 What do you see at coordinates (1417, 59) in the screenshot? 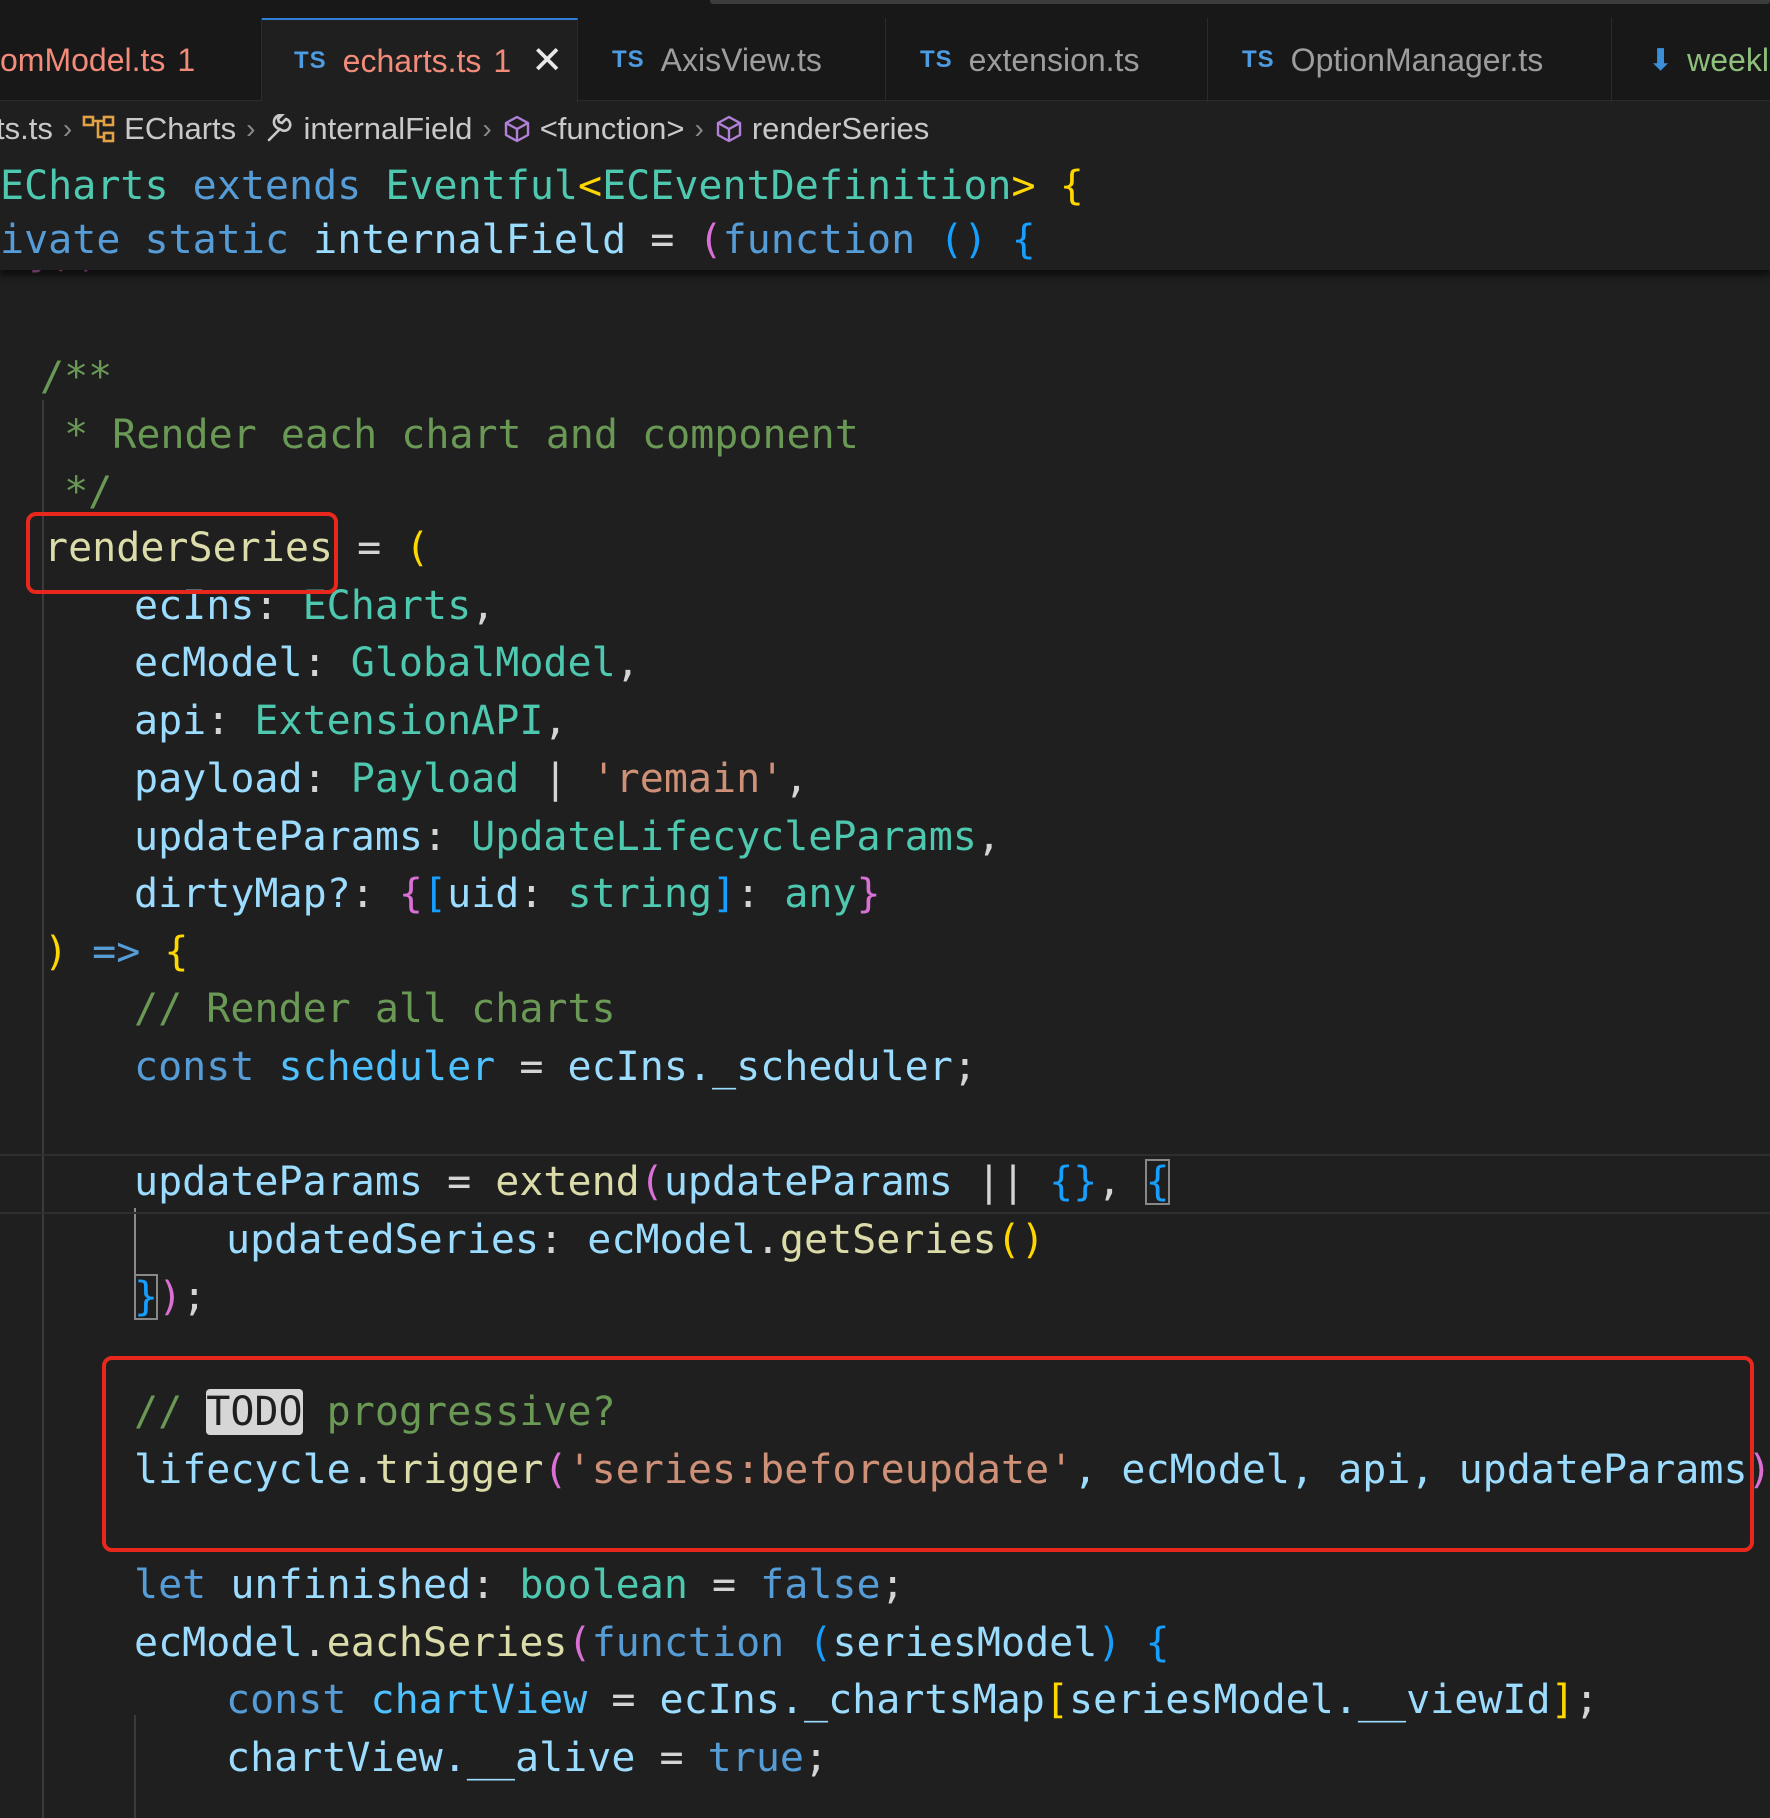
I see `tab-label: OptionManager.ts` at bounding box center [1417, 59].